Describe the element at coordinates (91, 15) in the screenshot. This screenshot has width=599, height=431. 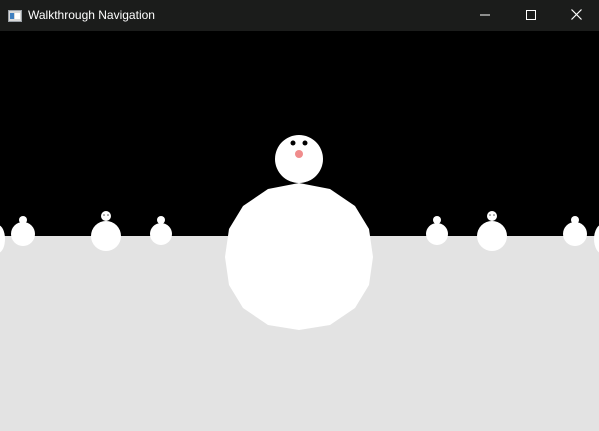
I see `window-title: Walkthrough Navigation` at that location.